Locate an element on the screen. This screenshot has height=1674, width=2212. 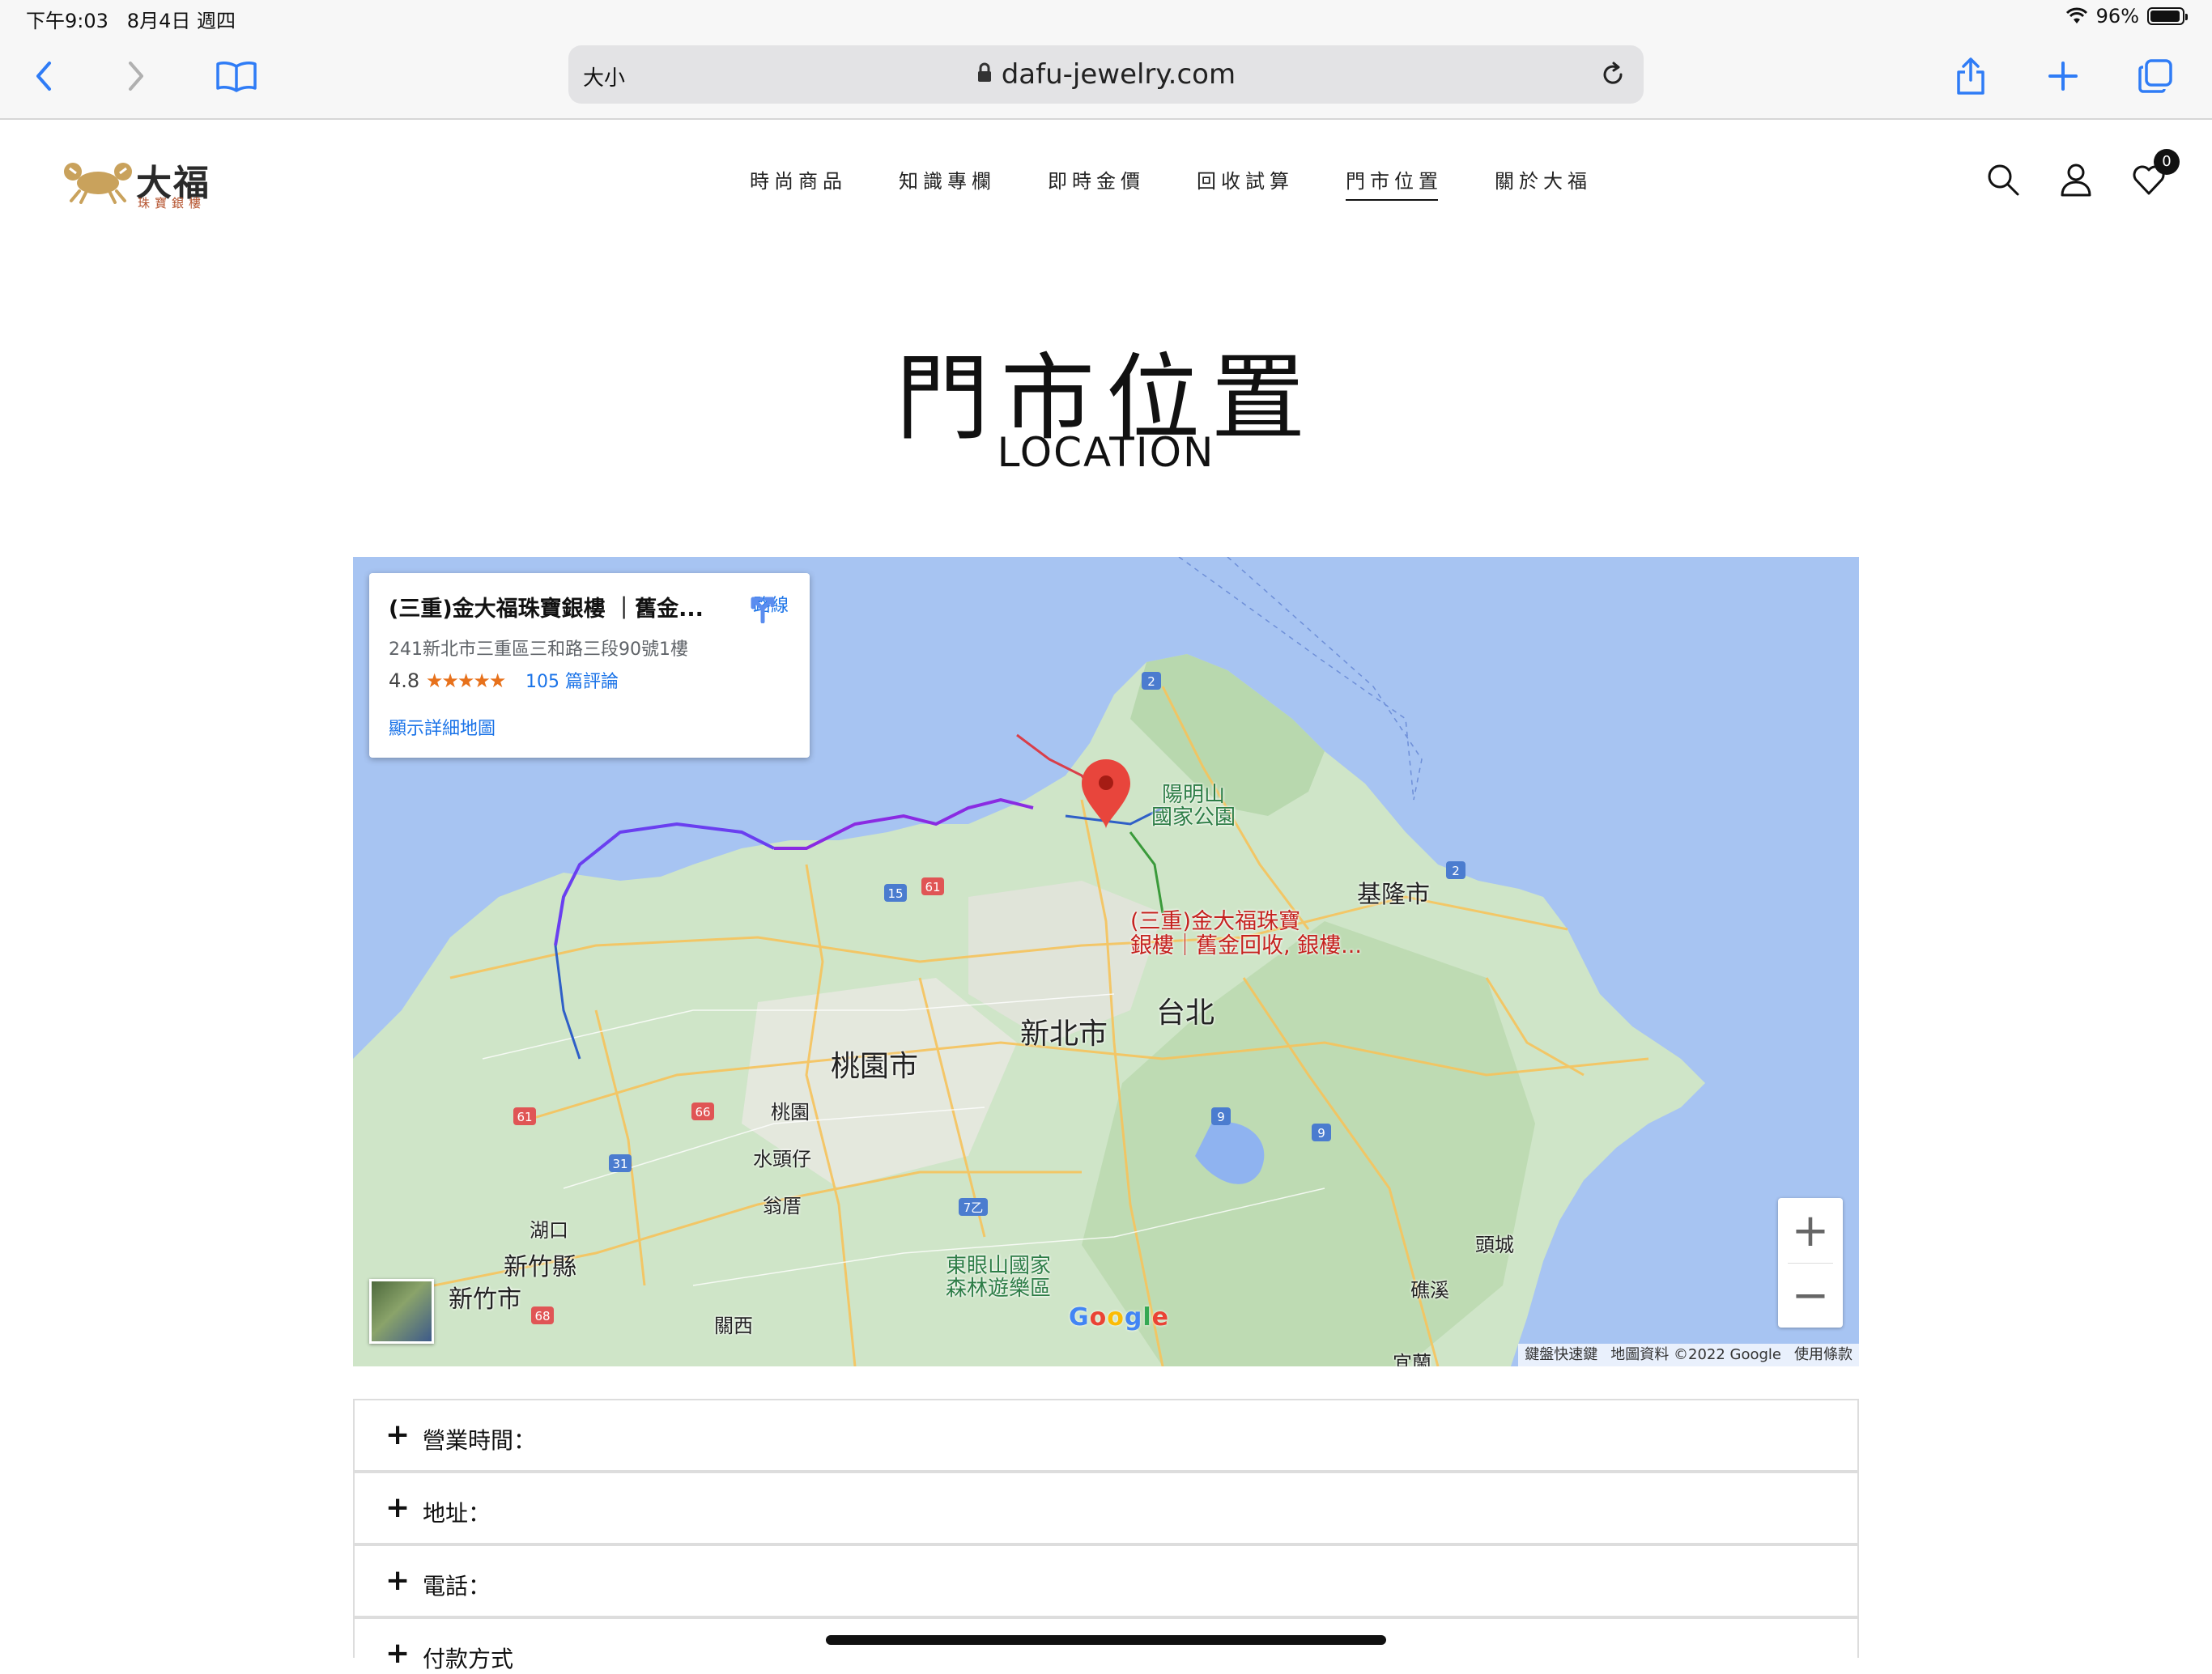
battery-percent: 96% is located at coordinates (2117, 16).